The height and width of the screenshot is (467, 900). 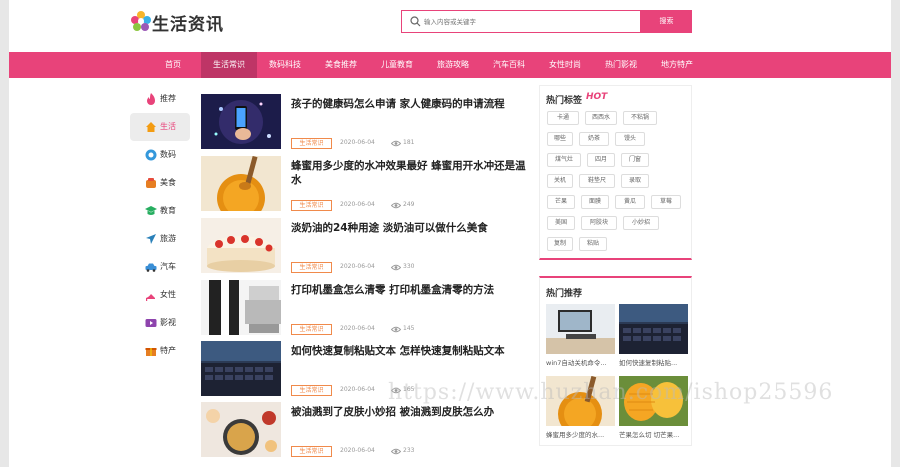 I want to click on sidebar-item-label: 旅游, so click(x=168, y=238).